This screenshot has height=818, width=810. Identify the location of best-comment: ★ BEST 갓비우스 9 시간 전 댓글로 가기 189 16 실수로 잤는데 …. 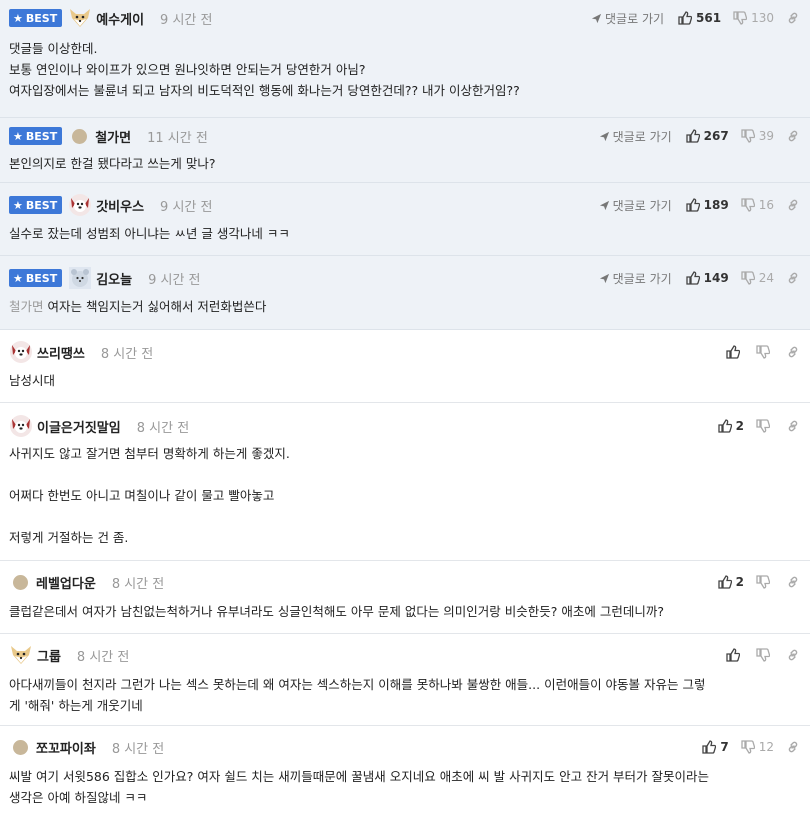
(405, 219).